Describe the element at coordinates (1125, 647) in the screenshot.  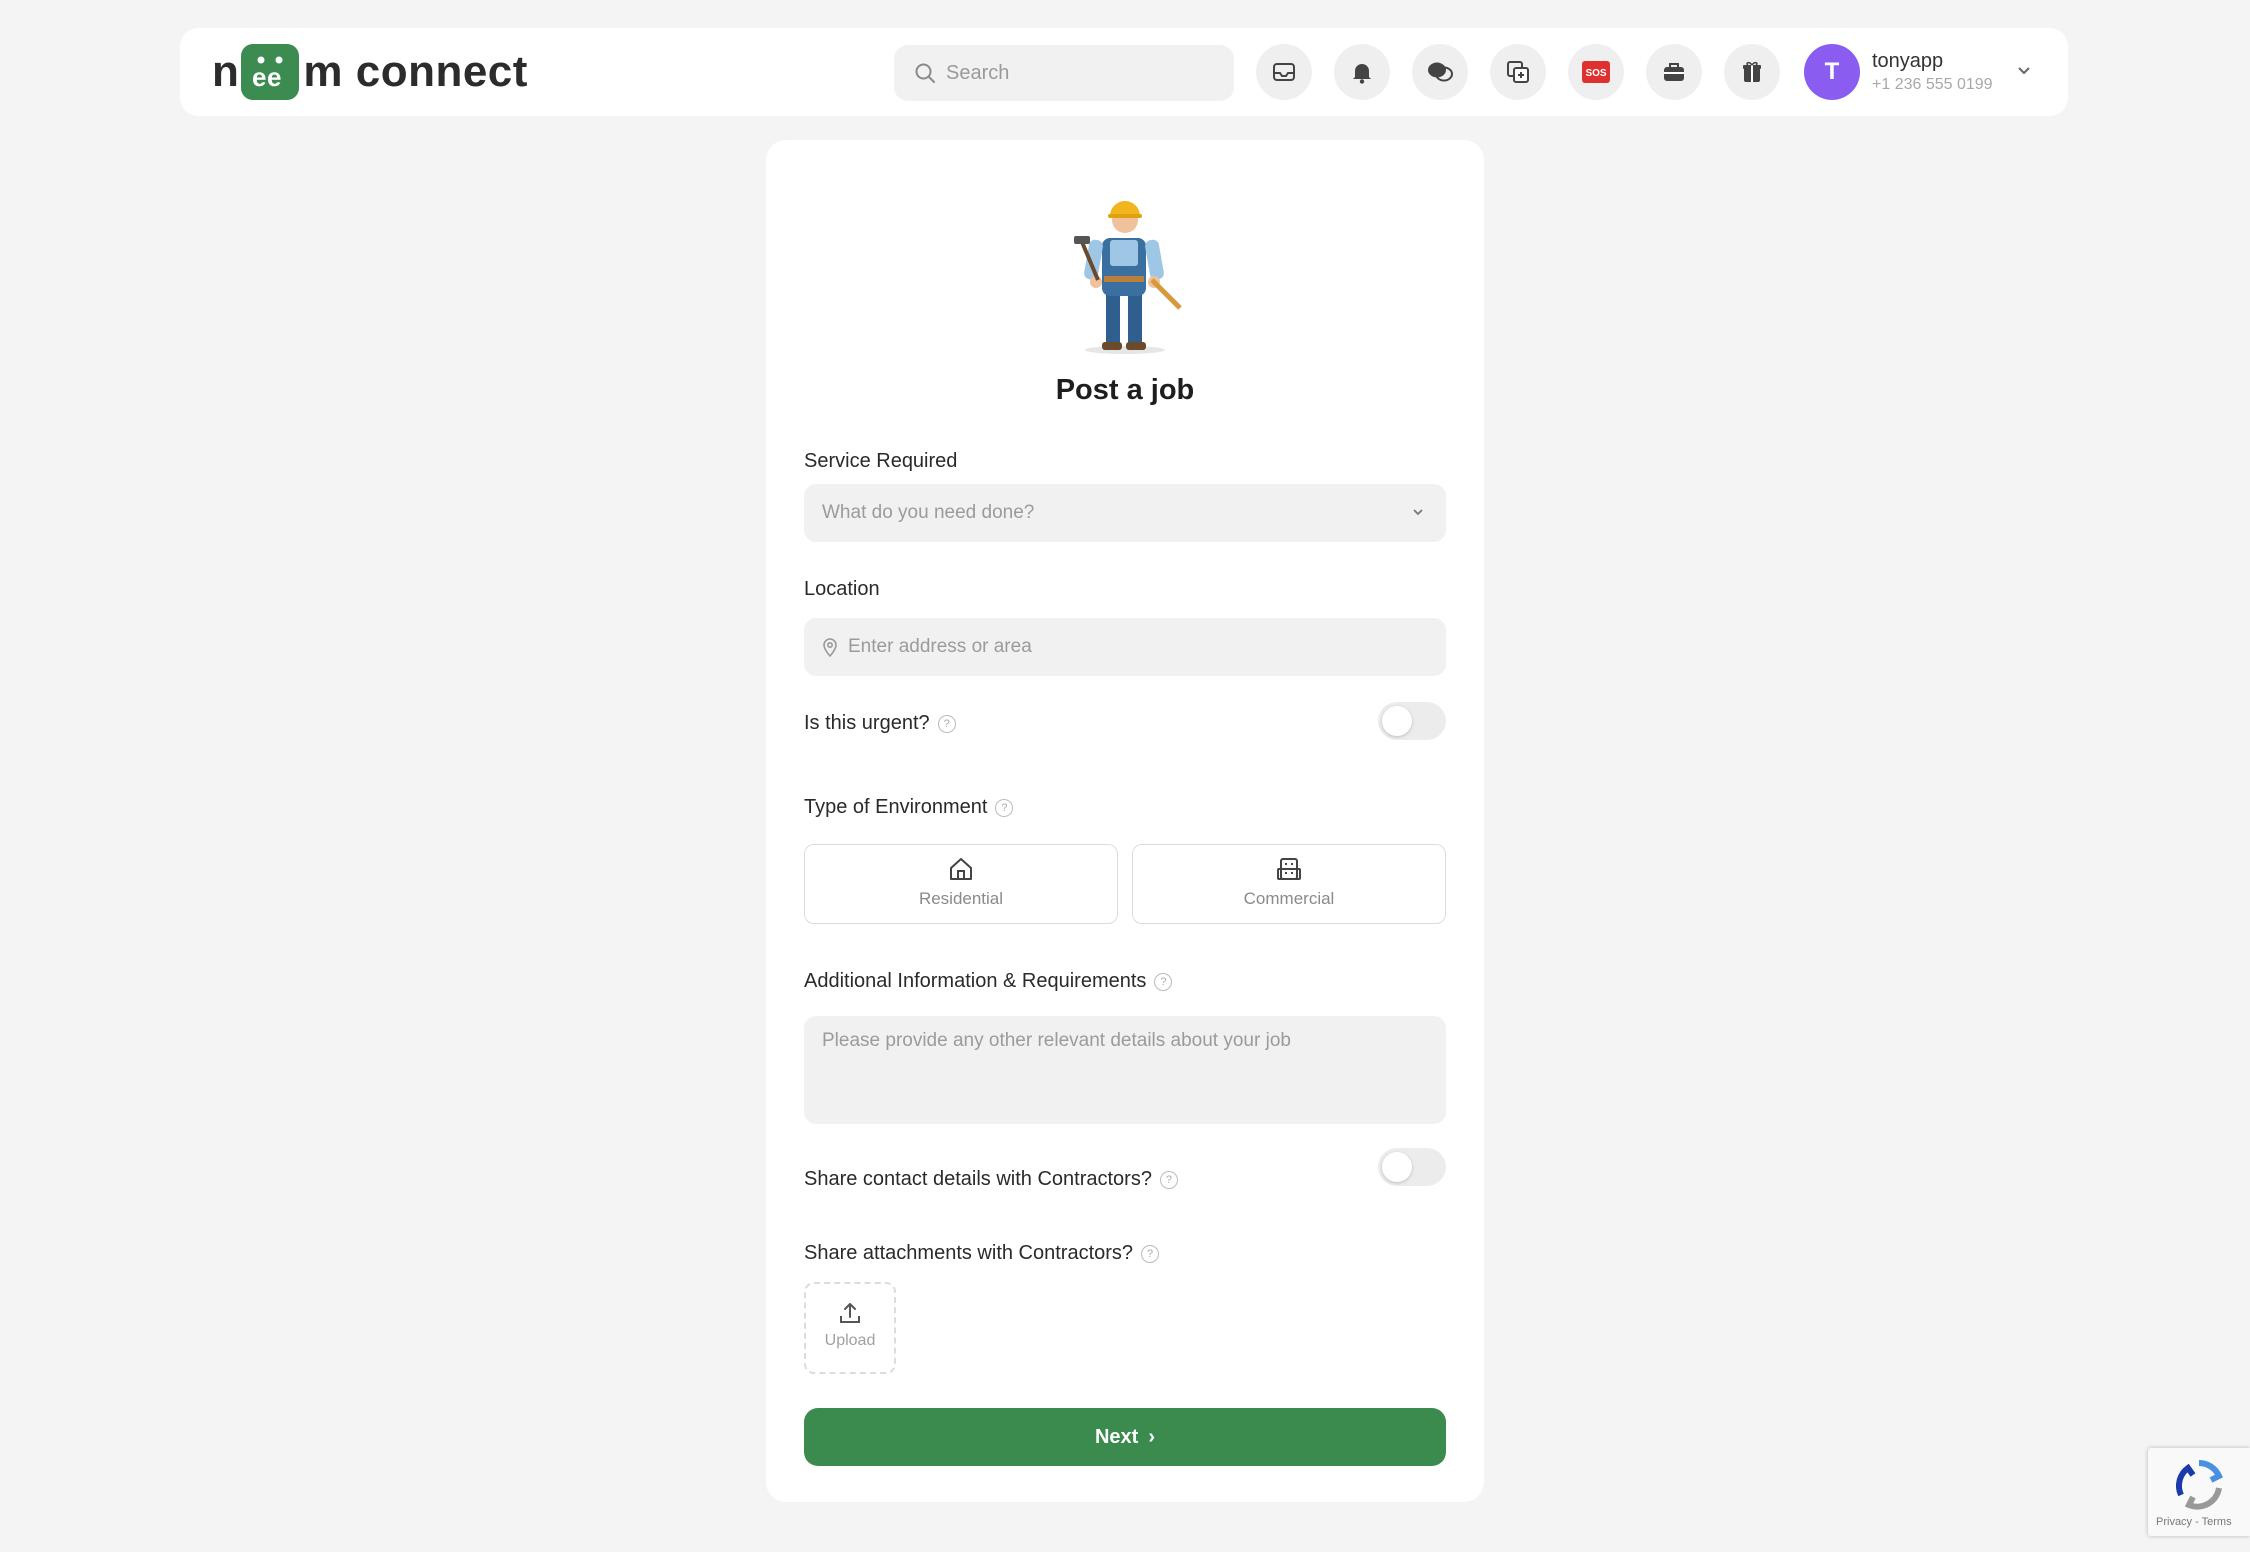
I see `location-input: Enter address or area` at that location.